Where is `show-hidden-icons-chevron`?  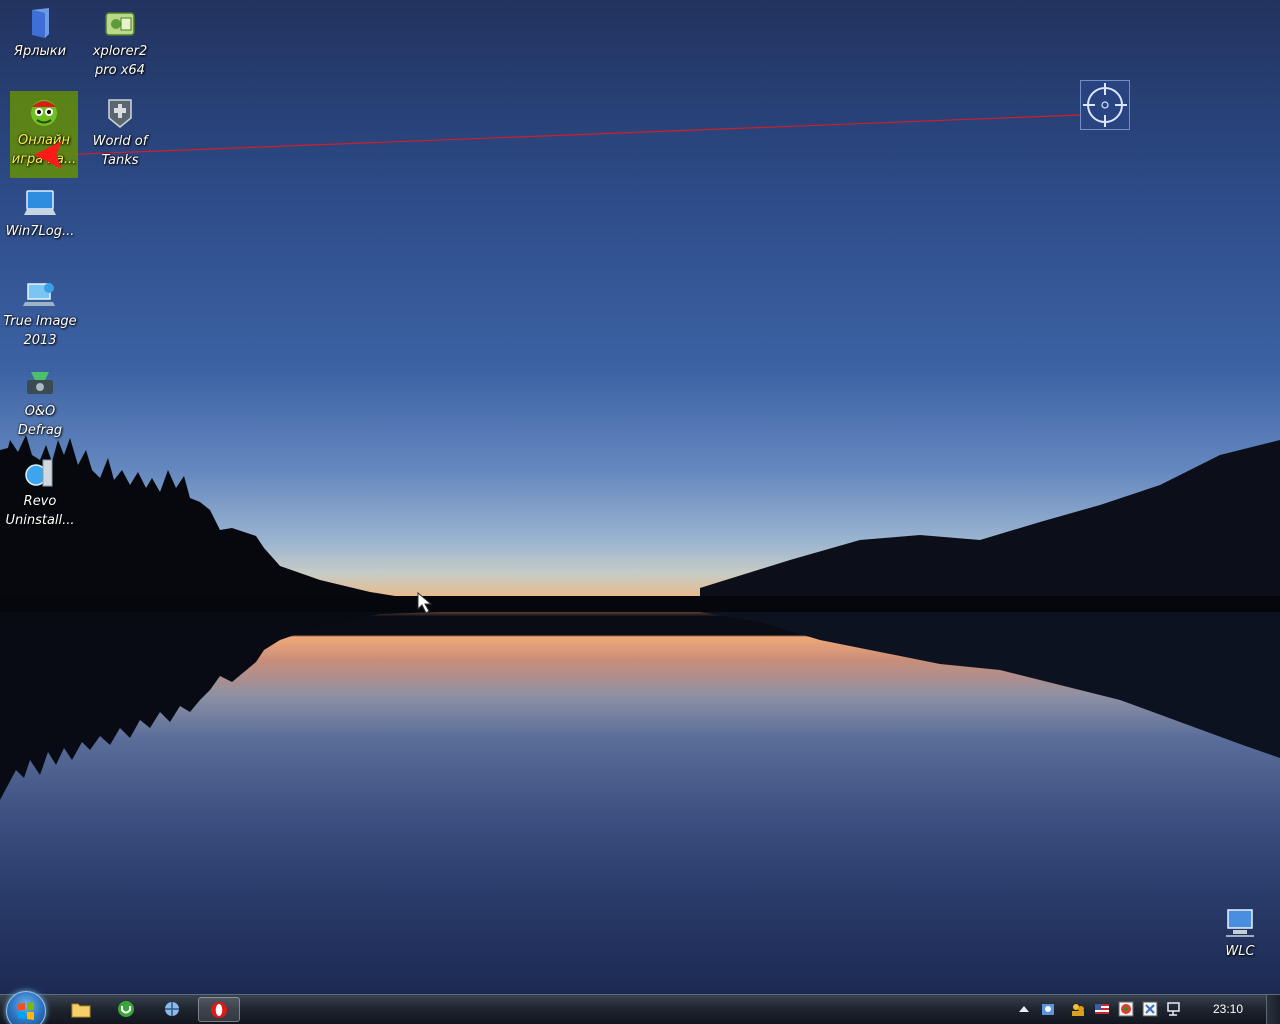
show-hidden-icons-chevron is located at coordinates (1024, 1009).